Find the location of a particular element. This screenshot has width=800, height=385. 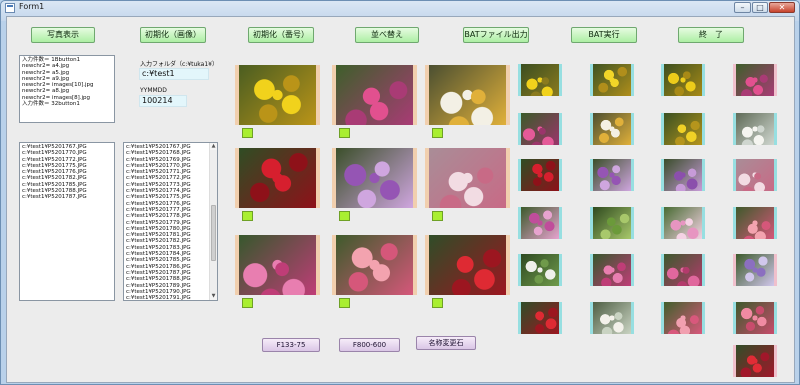

minimize-button: – is located at coordinates (742, 7).